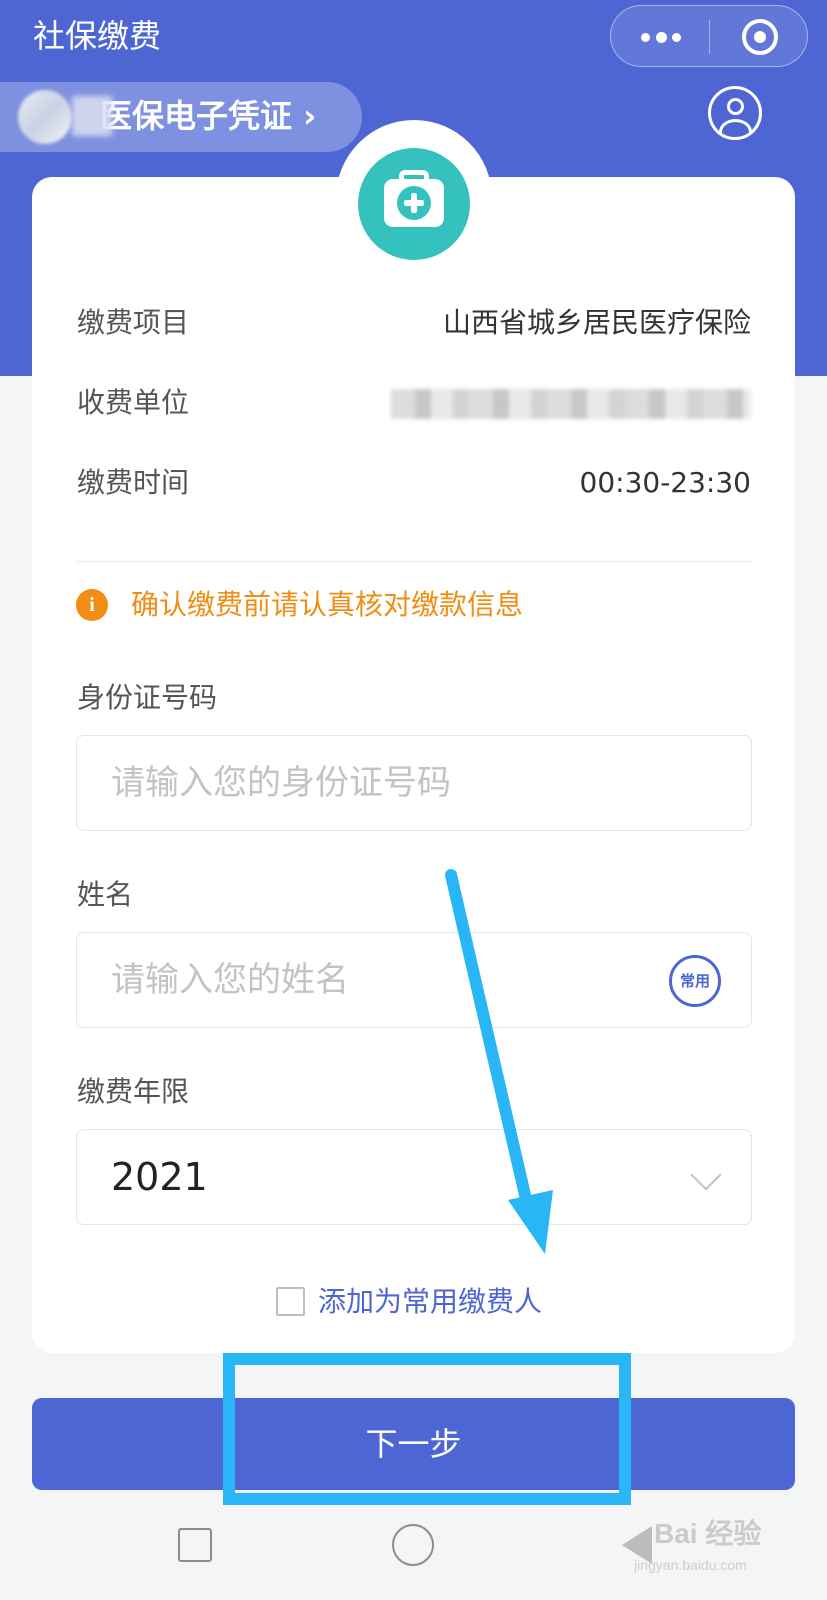  What do you see at coordinates (208, 116) in the screenshot?
I see `voucher-label: 医保电子凭证 ›` at bounding box center [208, 116].